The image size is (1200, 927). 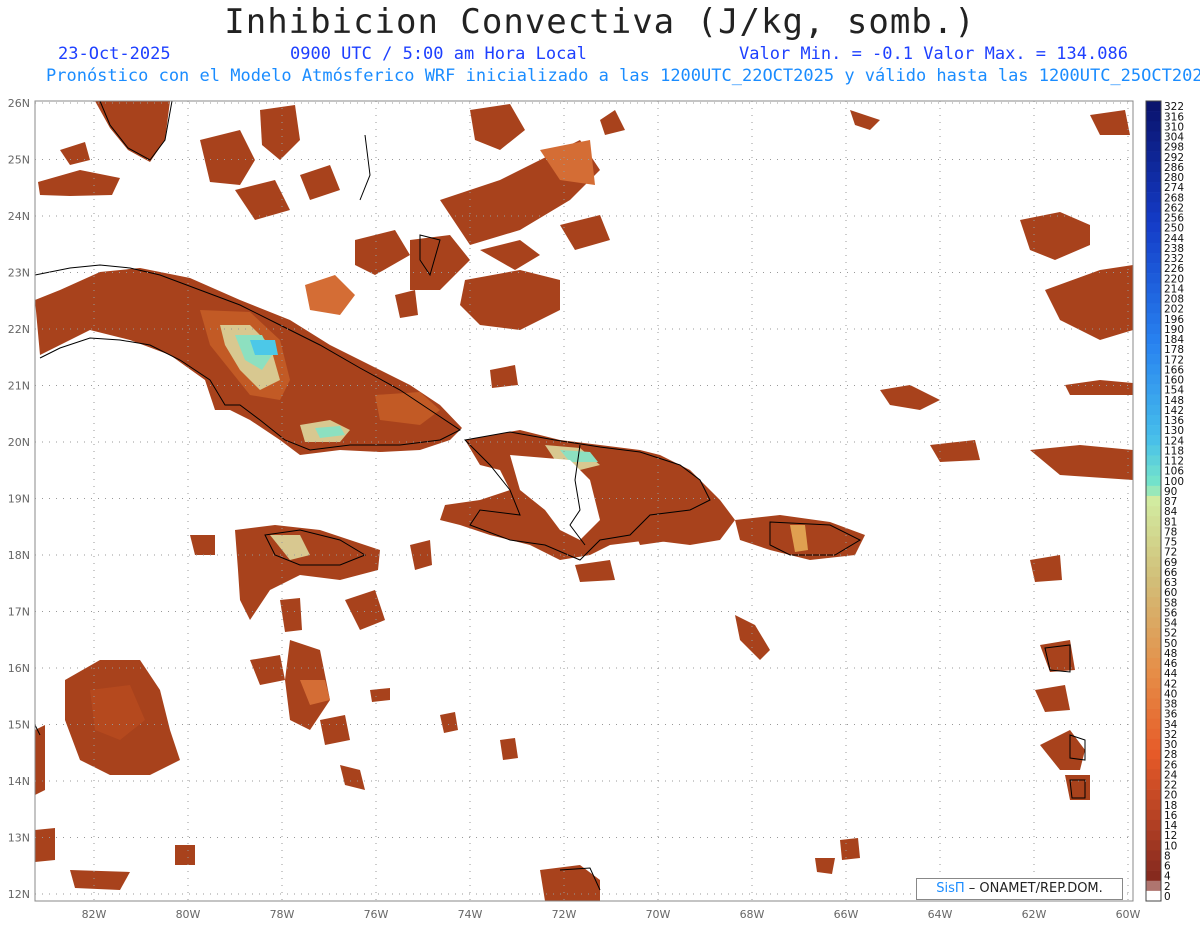 I want to click on lon-label: 74W, so click(x=470, y=914).